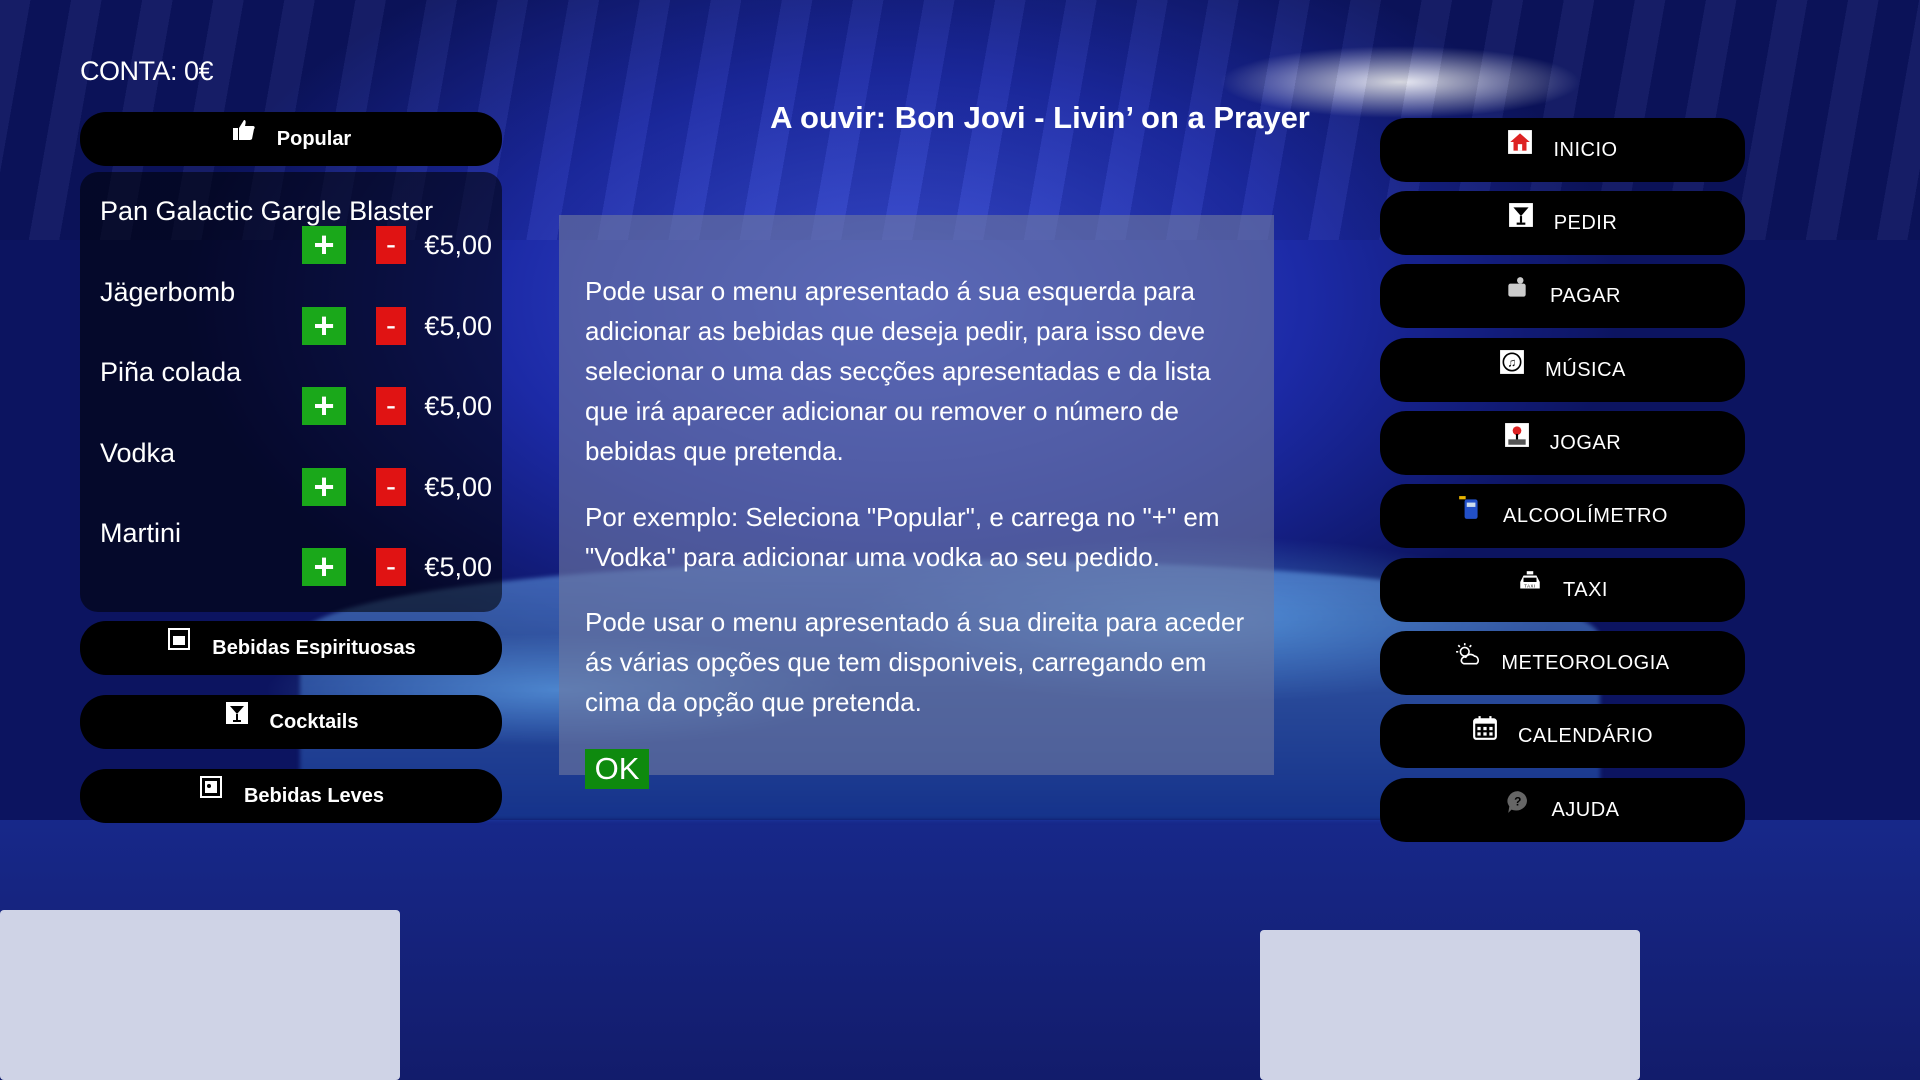 The image size is (1920, 1080). I want to click on soft-drink-icon, so click(211, 788).